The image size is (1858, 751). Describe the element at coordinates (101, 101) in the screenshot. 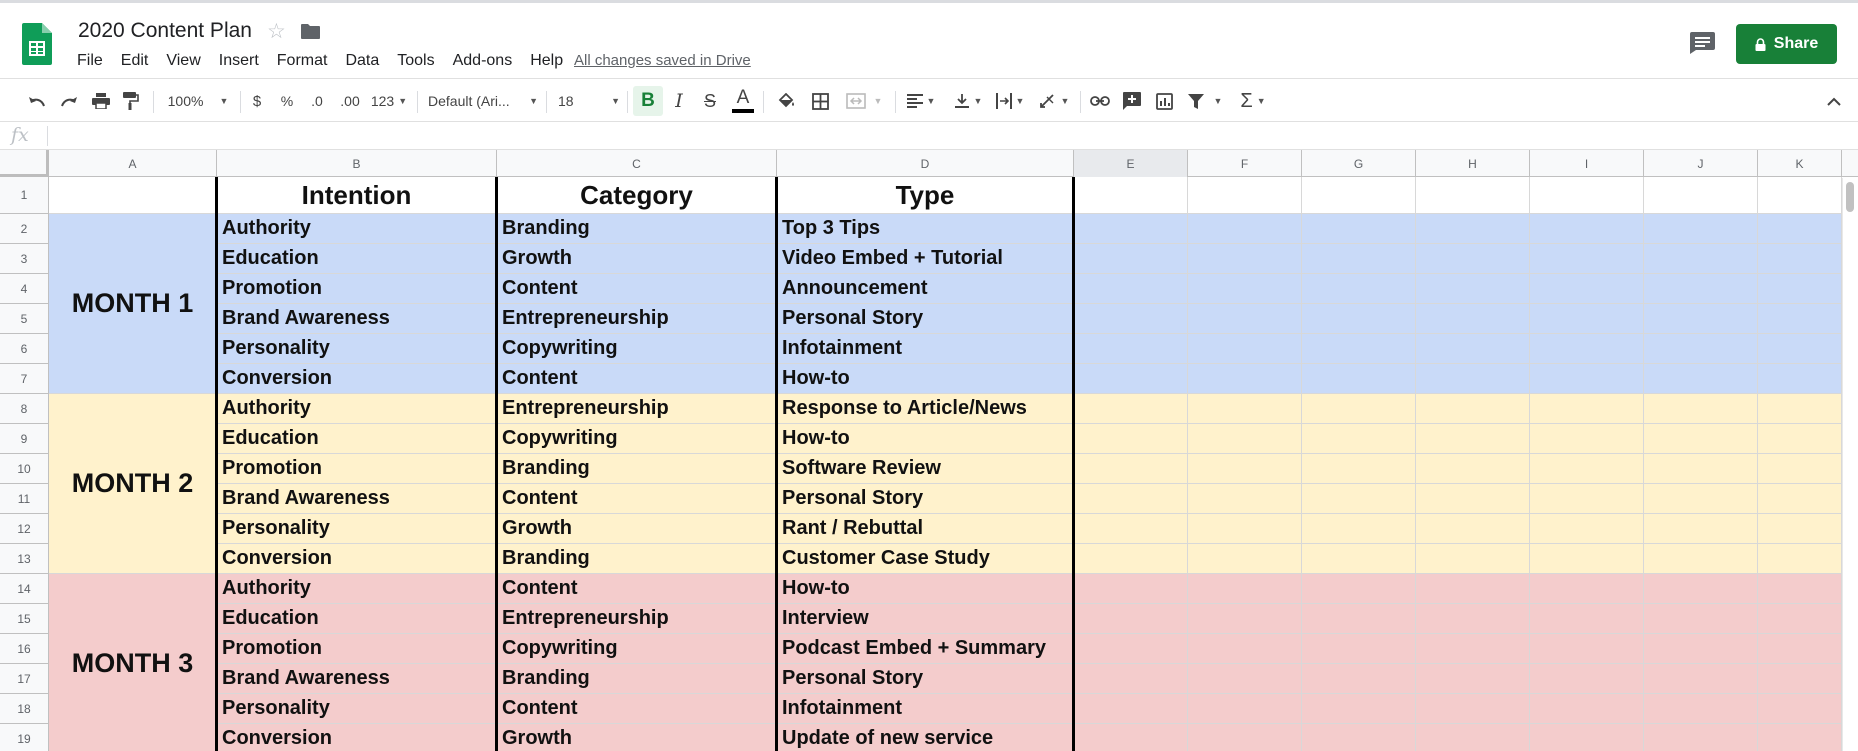

I see `print-icon` at that location.